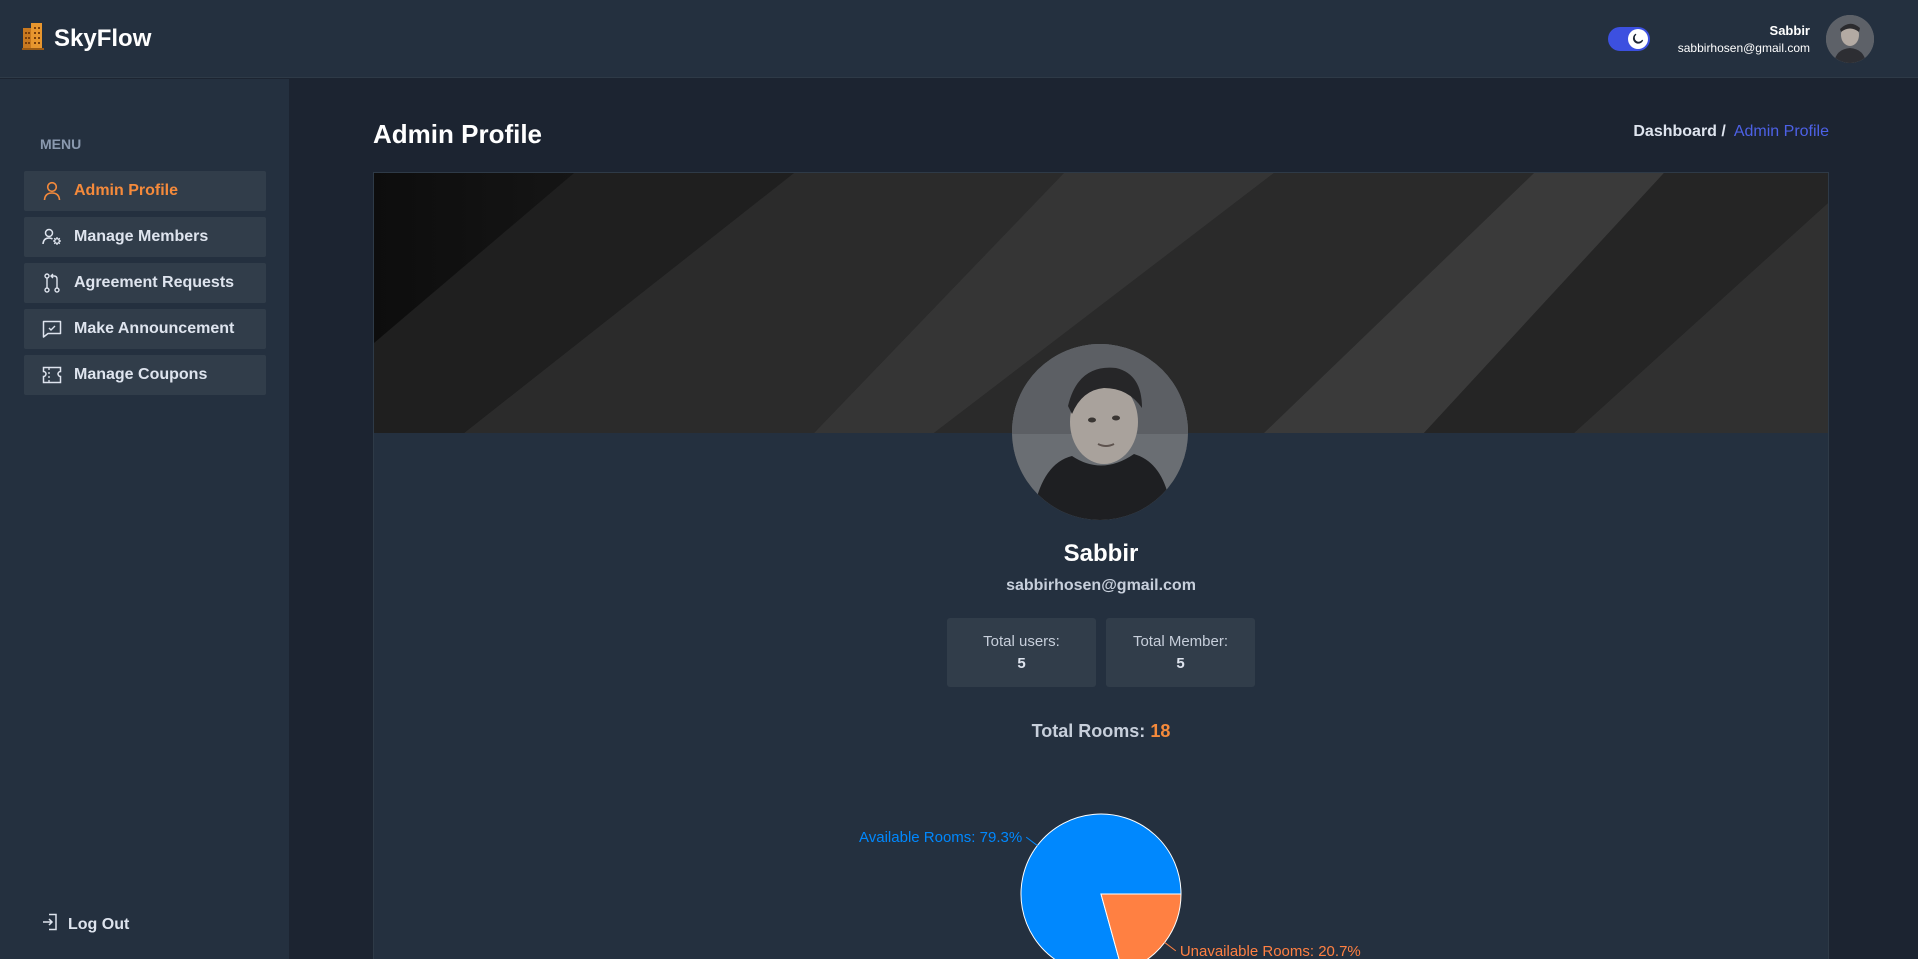 This screenshot has width=1918, height=959. I want to click on dark-mode-toggle, so click(1628, 38).